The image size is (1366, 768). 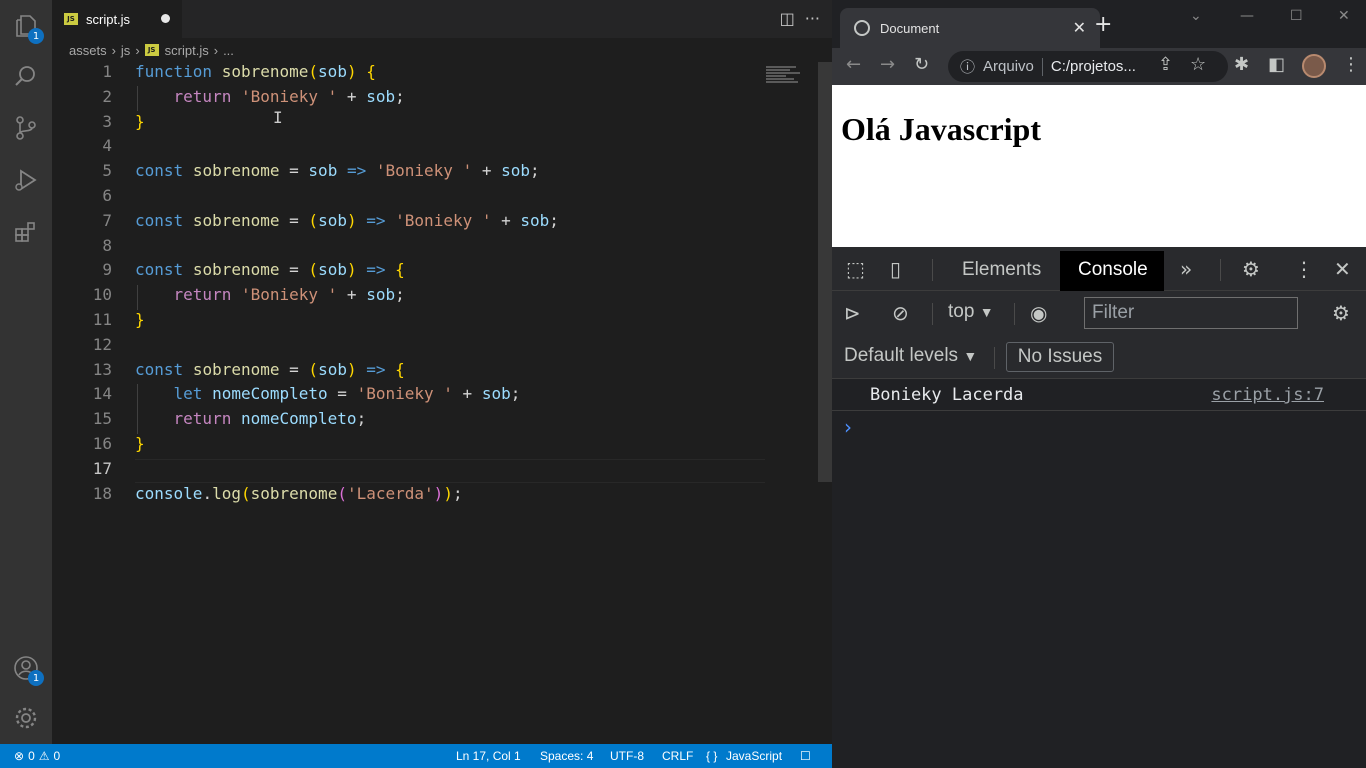 I want to click on forward-icon: →, so click(x=887, y=64).